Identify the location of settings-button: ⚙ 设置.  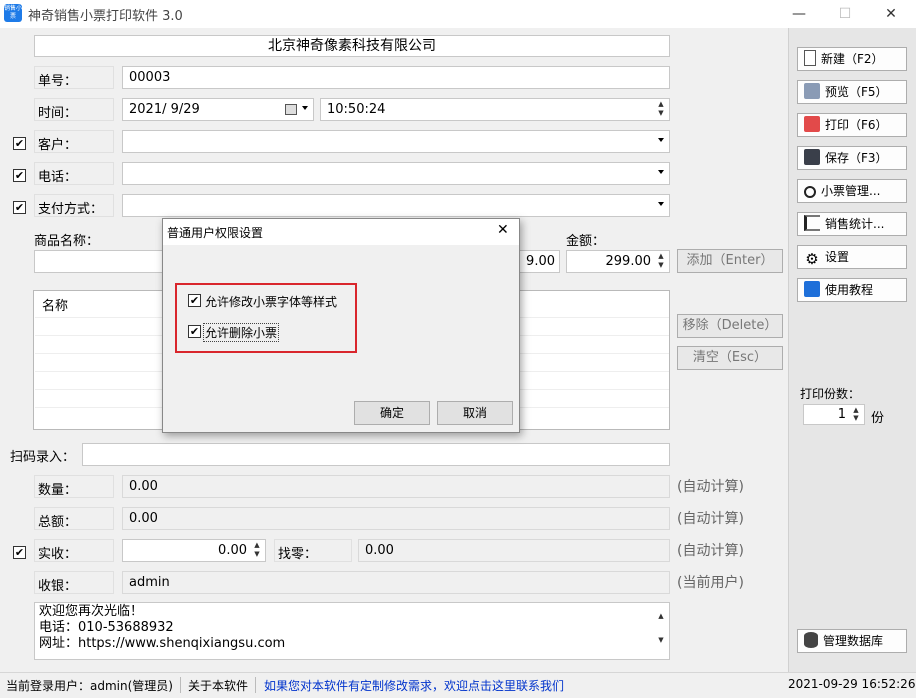
(852, 257).